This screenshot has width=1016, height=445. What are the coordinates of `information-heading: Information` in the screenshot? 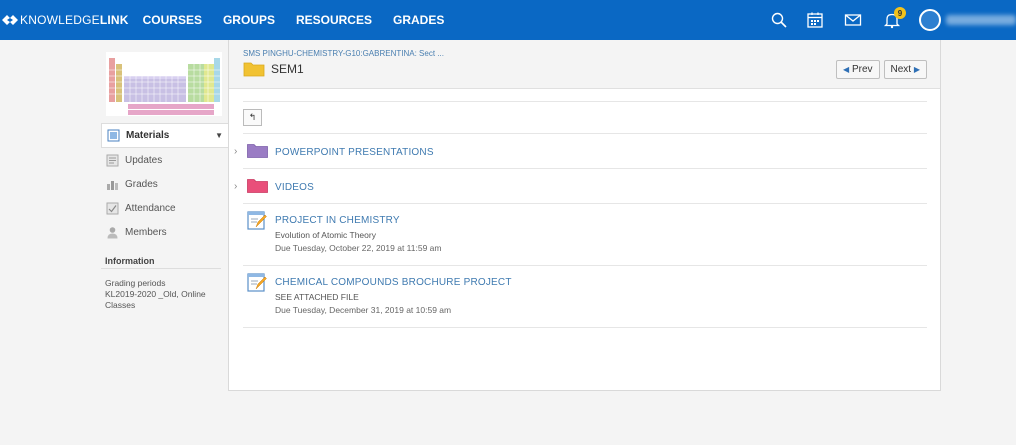 It's located at (130, 261).